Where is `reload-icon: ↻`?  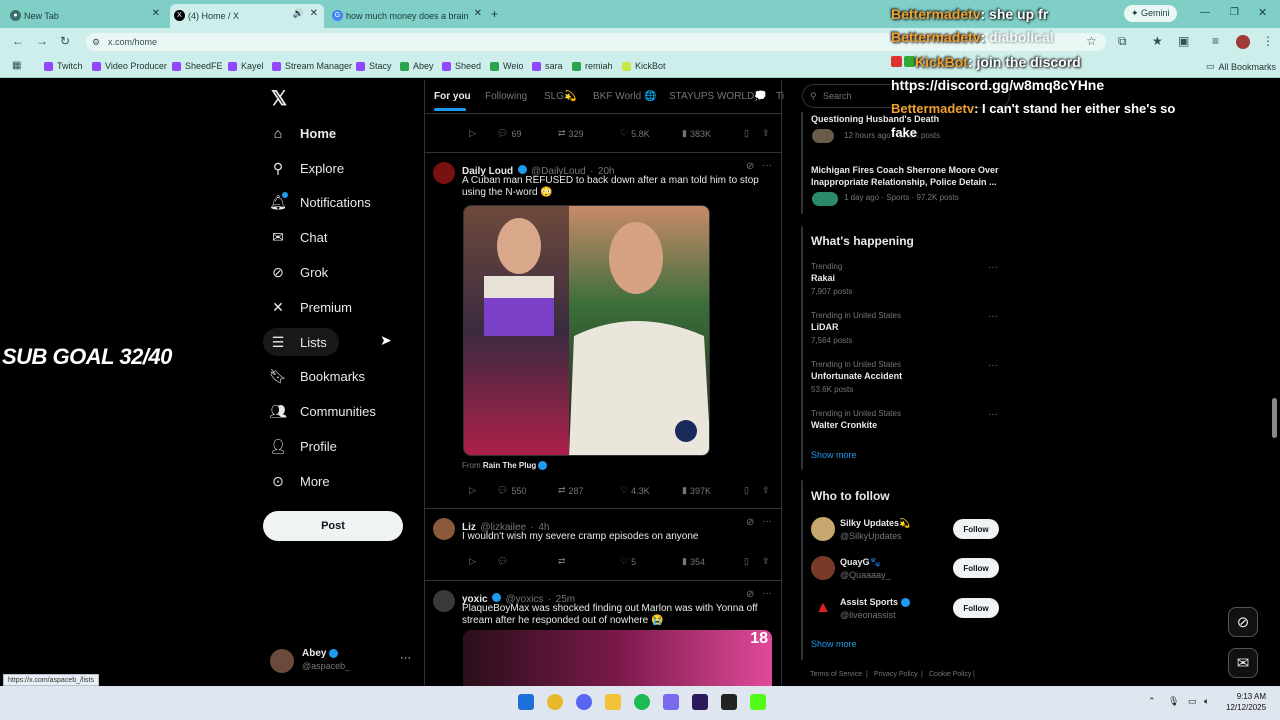 reload-icon: ↻ is located at coordinates (65, 41).